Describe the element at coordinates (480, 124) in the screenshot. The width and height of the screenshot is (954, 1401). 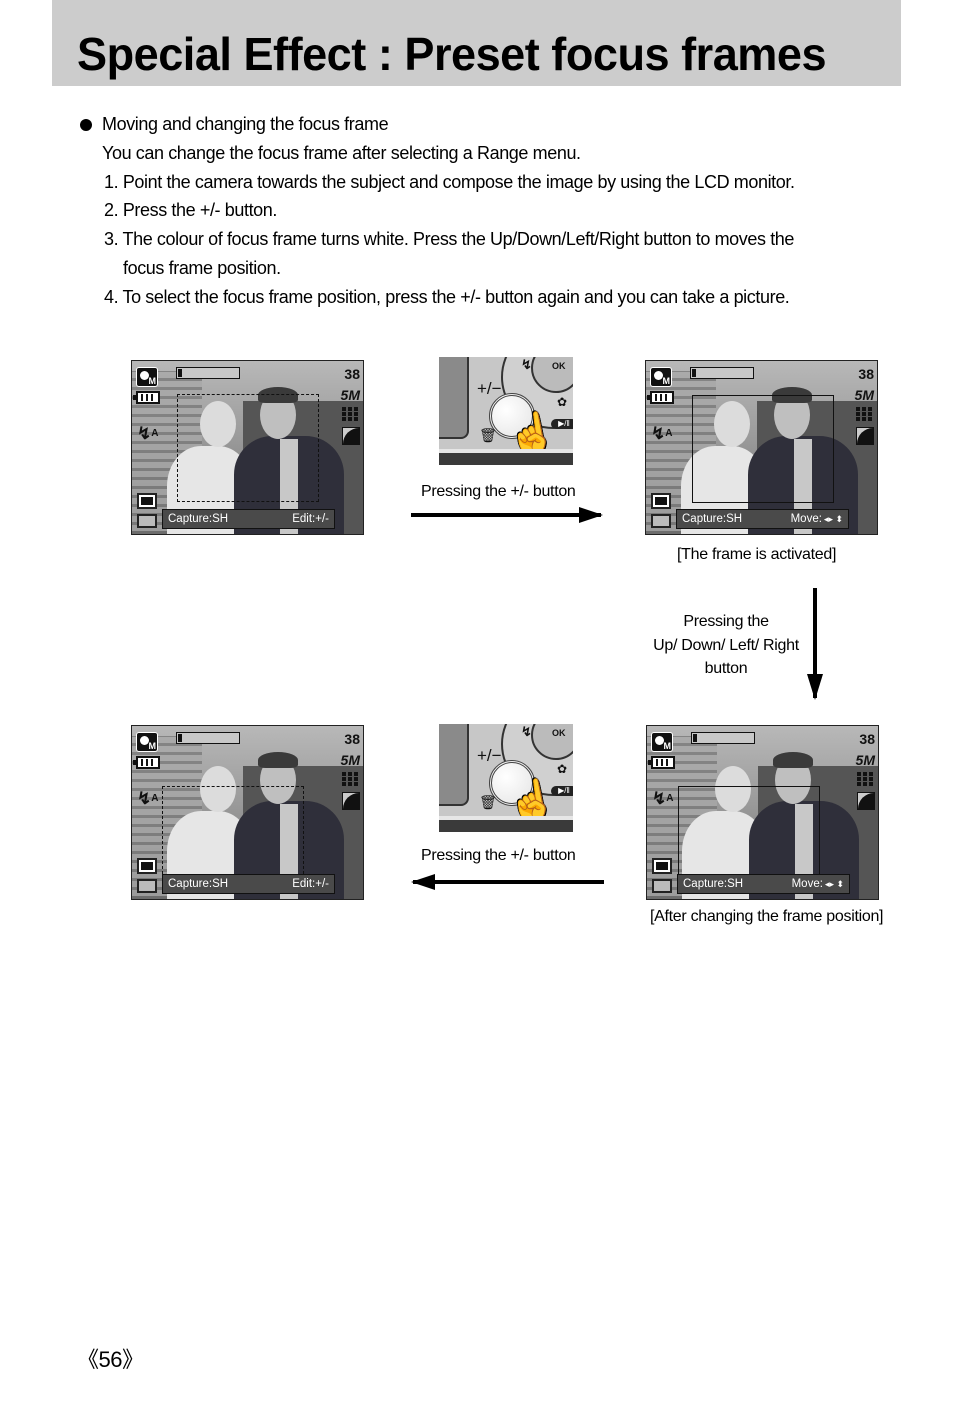
I see `instruction-heading: Moving and changing the focus frame` at that location.